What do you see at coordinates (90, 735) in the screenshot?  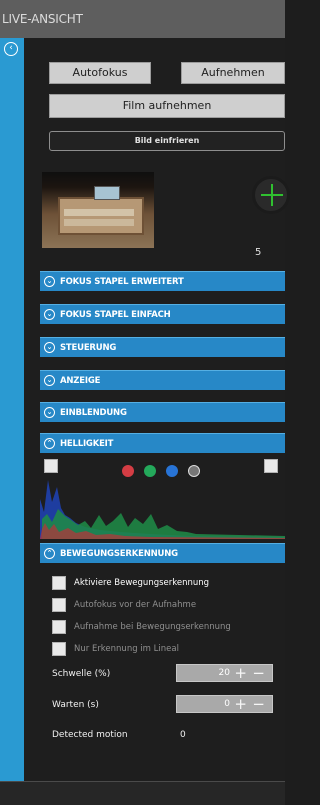 I see `detected-motion-label: Detected motion` at bounding box center [90, 735].